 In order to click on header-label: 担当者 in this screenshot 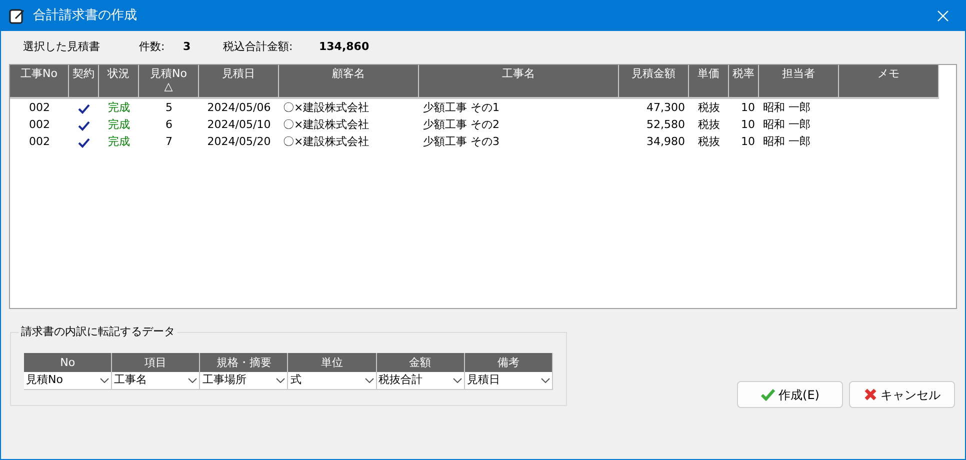, I will do `click(798, 73)`.